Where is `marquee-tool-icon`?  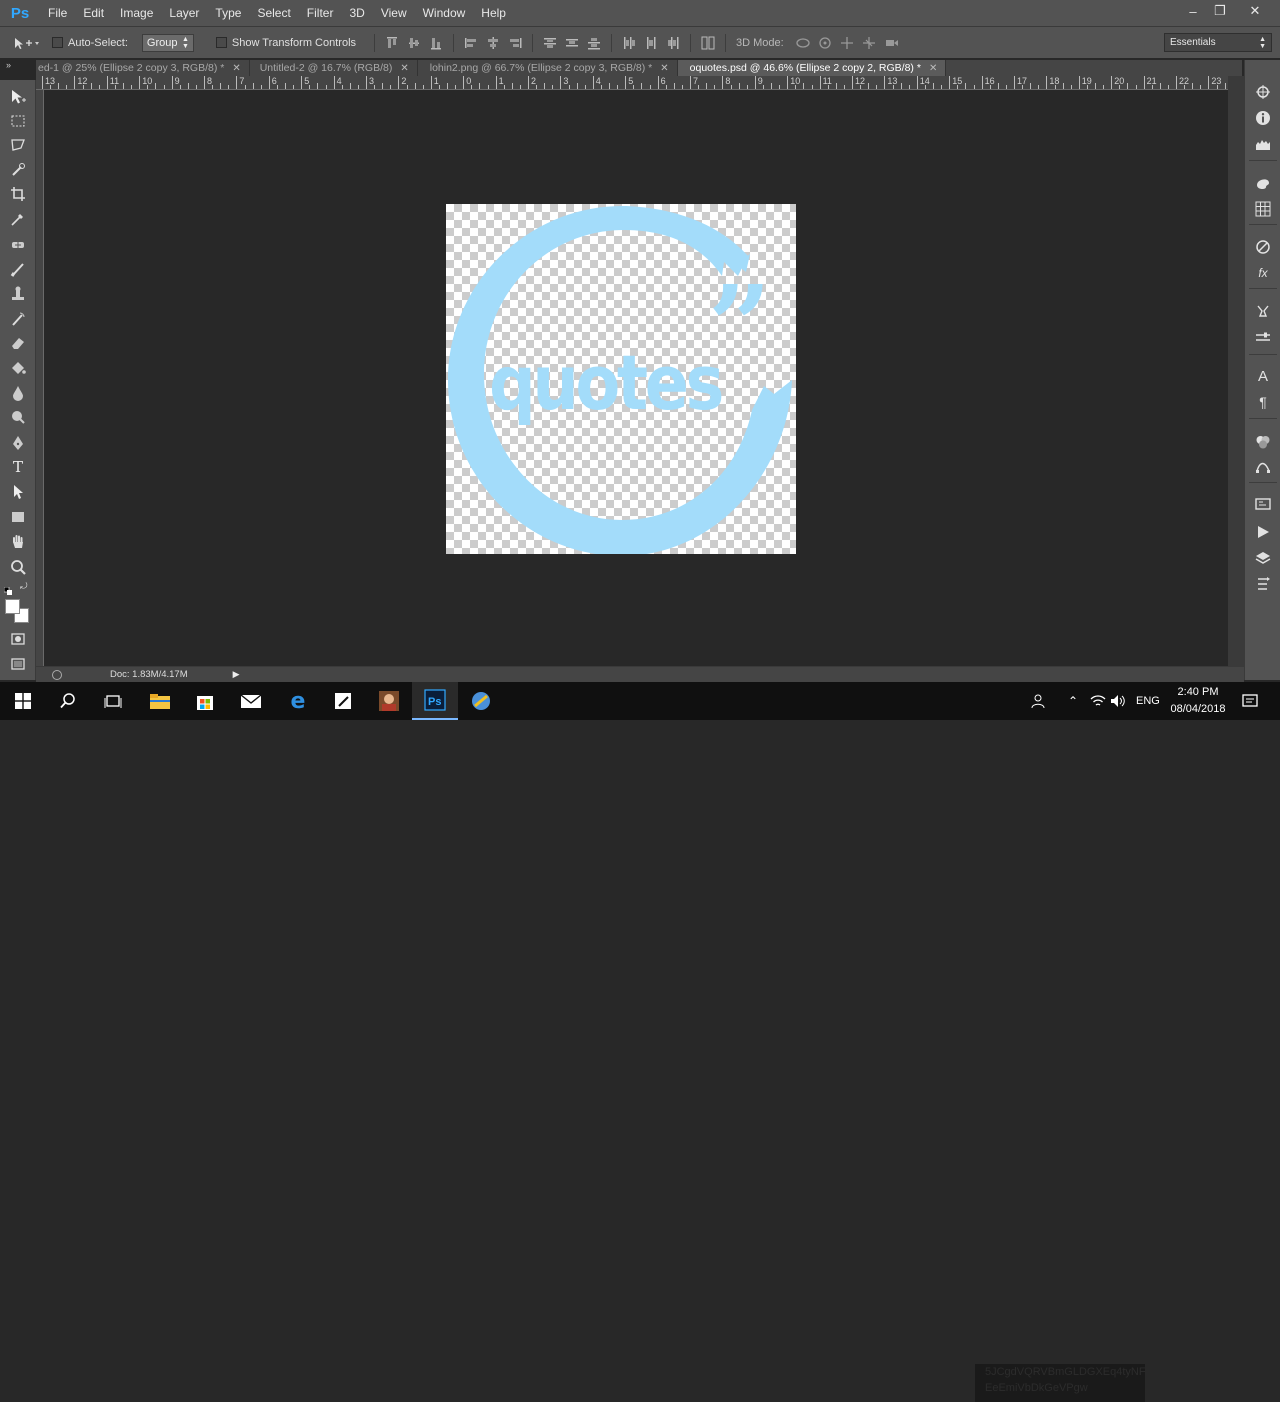
marquee-tool-icon is located at coordinates (18, 121).